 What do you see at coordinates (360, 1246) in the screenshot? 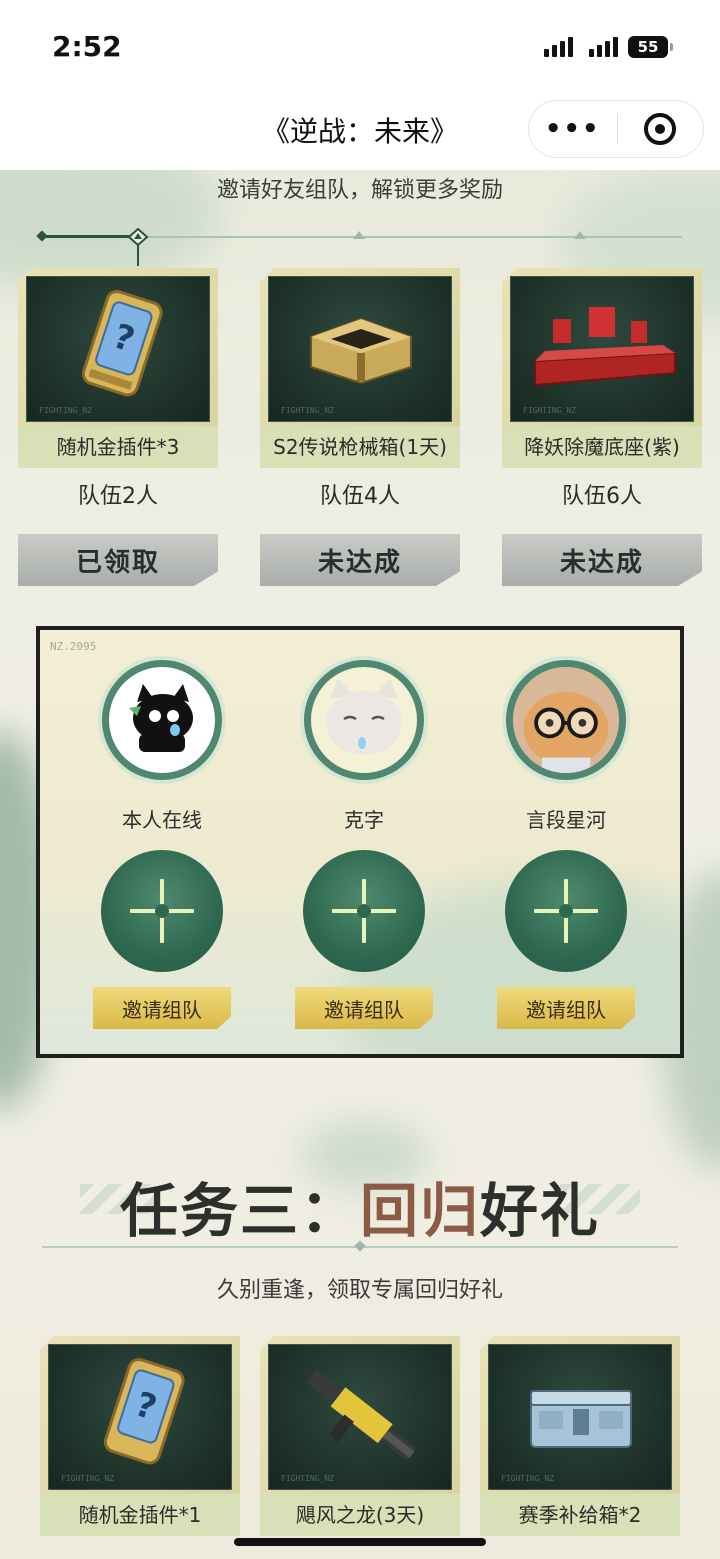
I see `task3-divider` at bounding box center [360, 1246].